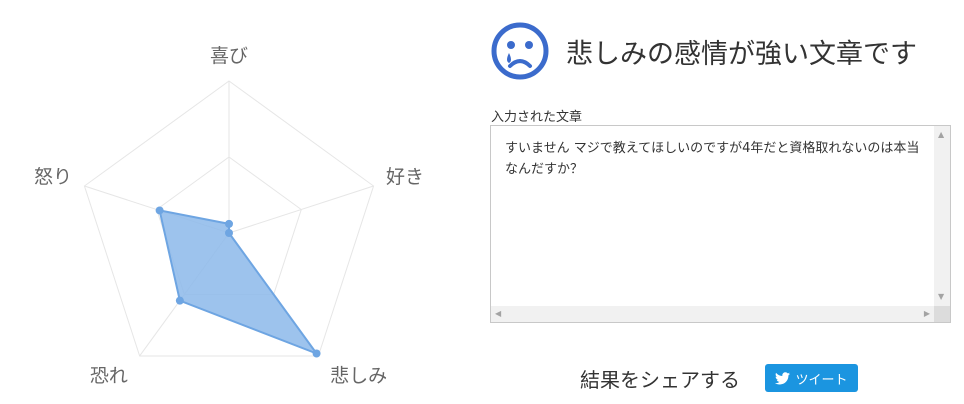 This screenshot has height=404, width=964. I want to click on result-header: 悲しみの感情が強い文章です, so click(703, 51).